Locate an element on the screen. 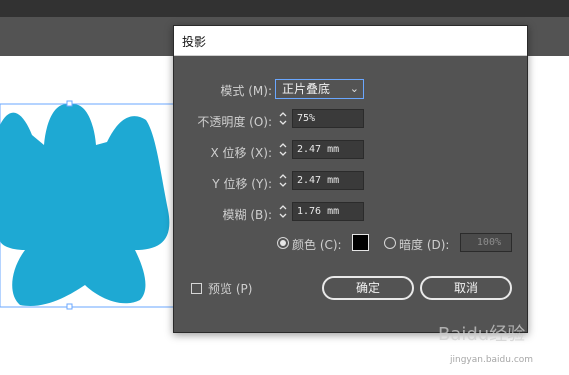  x-offset-input: 2.47 mm is located at coordinates (328, 149).